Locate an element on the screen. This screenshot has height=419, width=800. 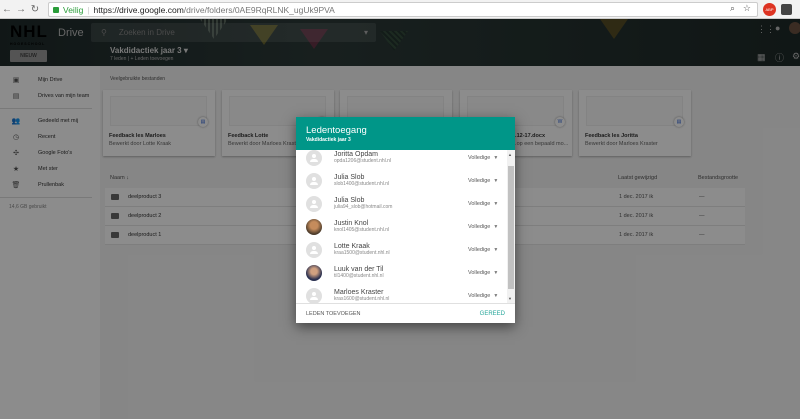
url-host: https://drive.google.com is located at coordinates (138, 9).